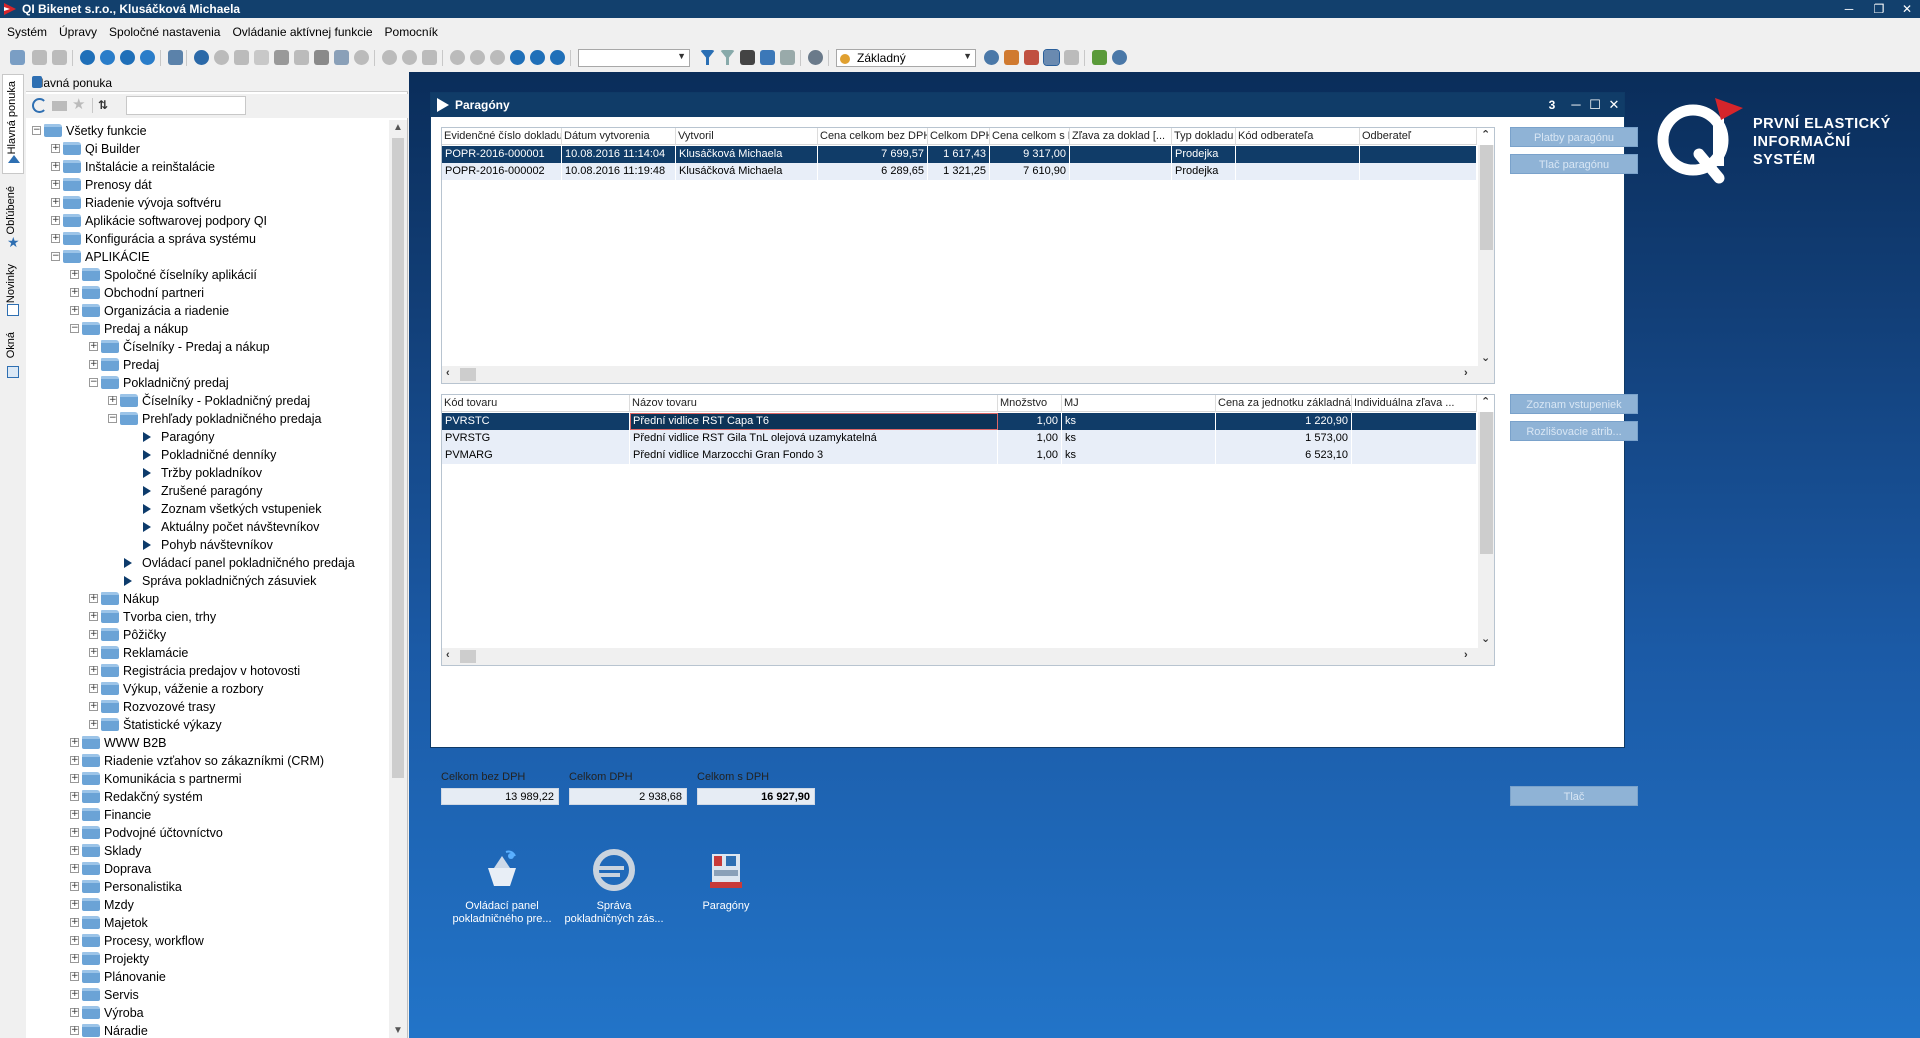 This screenshot has width=1920, height=1038. Describe the element at coordinates (206, 1030) in the screenshot. I see `tree-node: + Náradie` at that location.